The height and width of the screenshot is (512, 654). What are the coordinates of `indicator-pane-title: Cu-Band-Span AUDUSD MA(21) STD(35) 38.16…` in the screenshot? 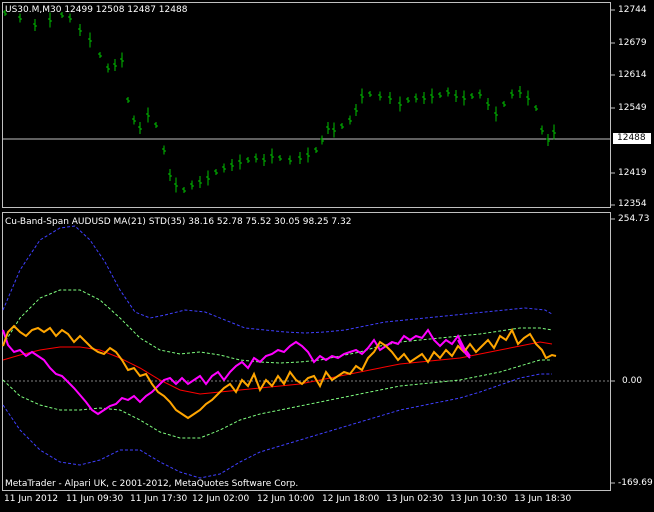 It's located at (178, 222).